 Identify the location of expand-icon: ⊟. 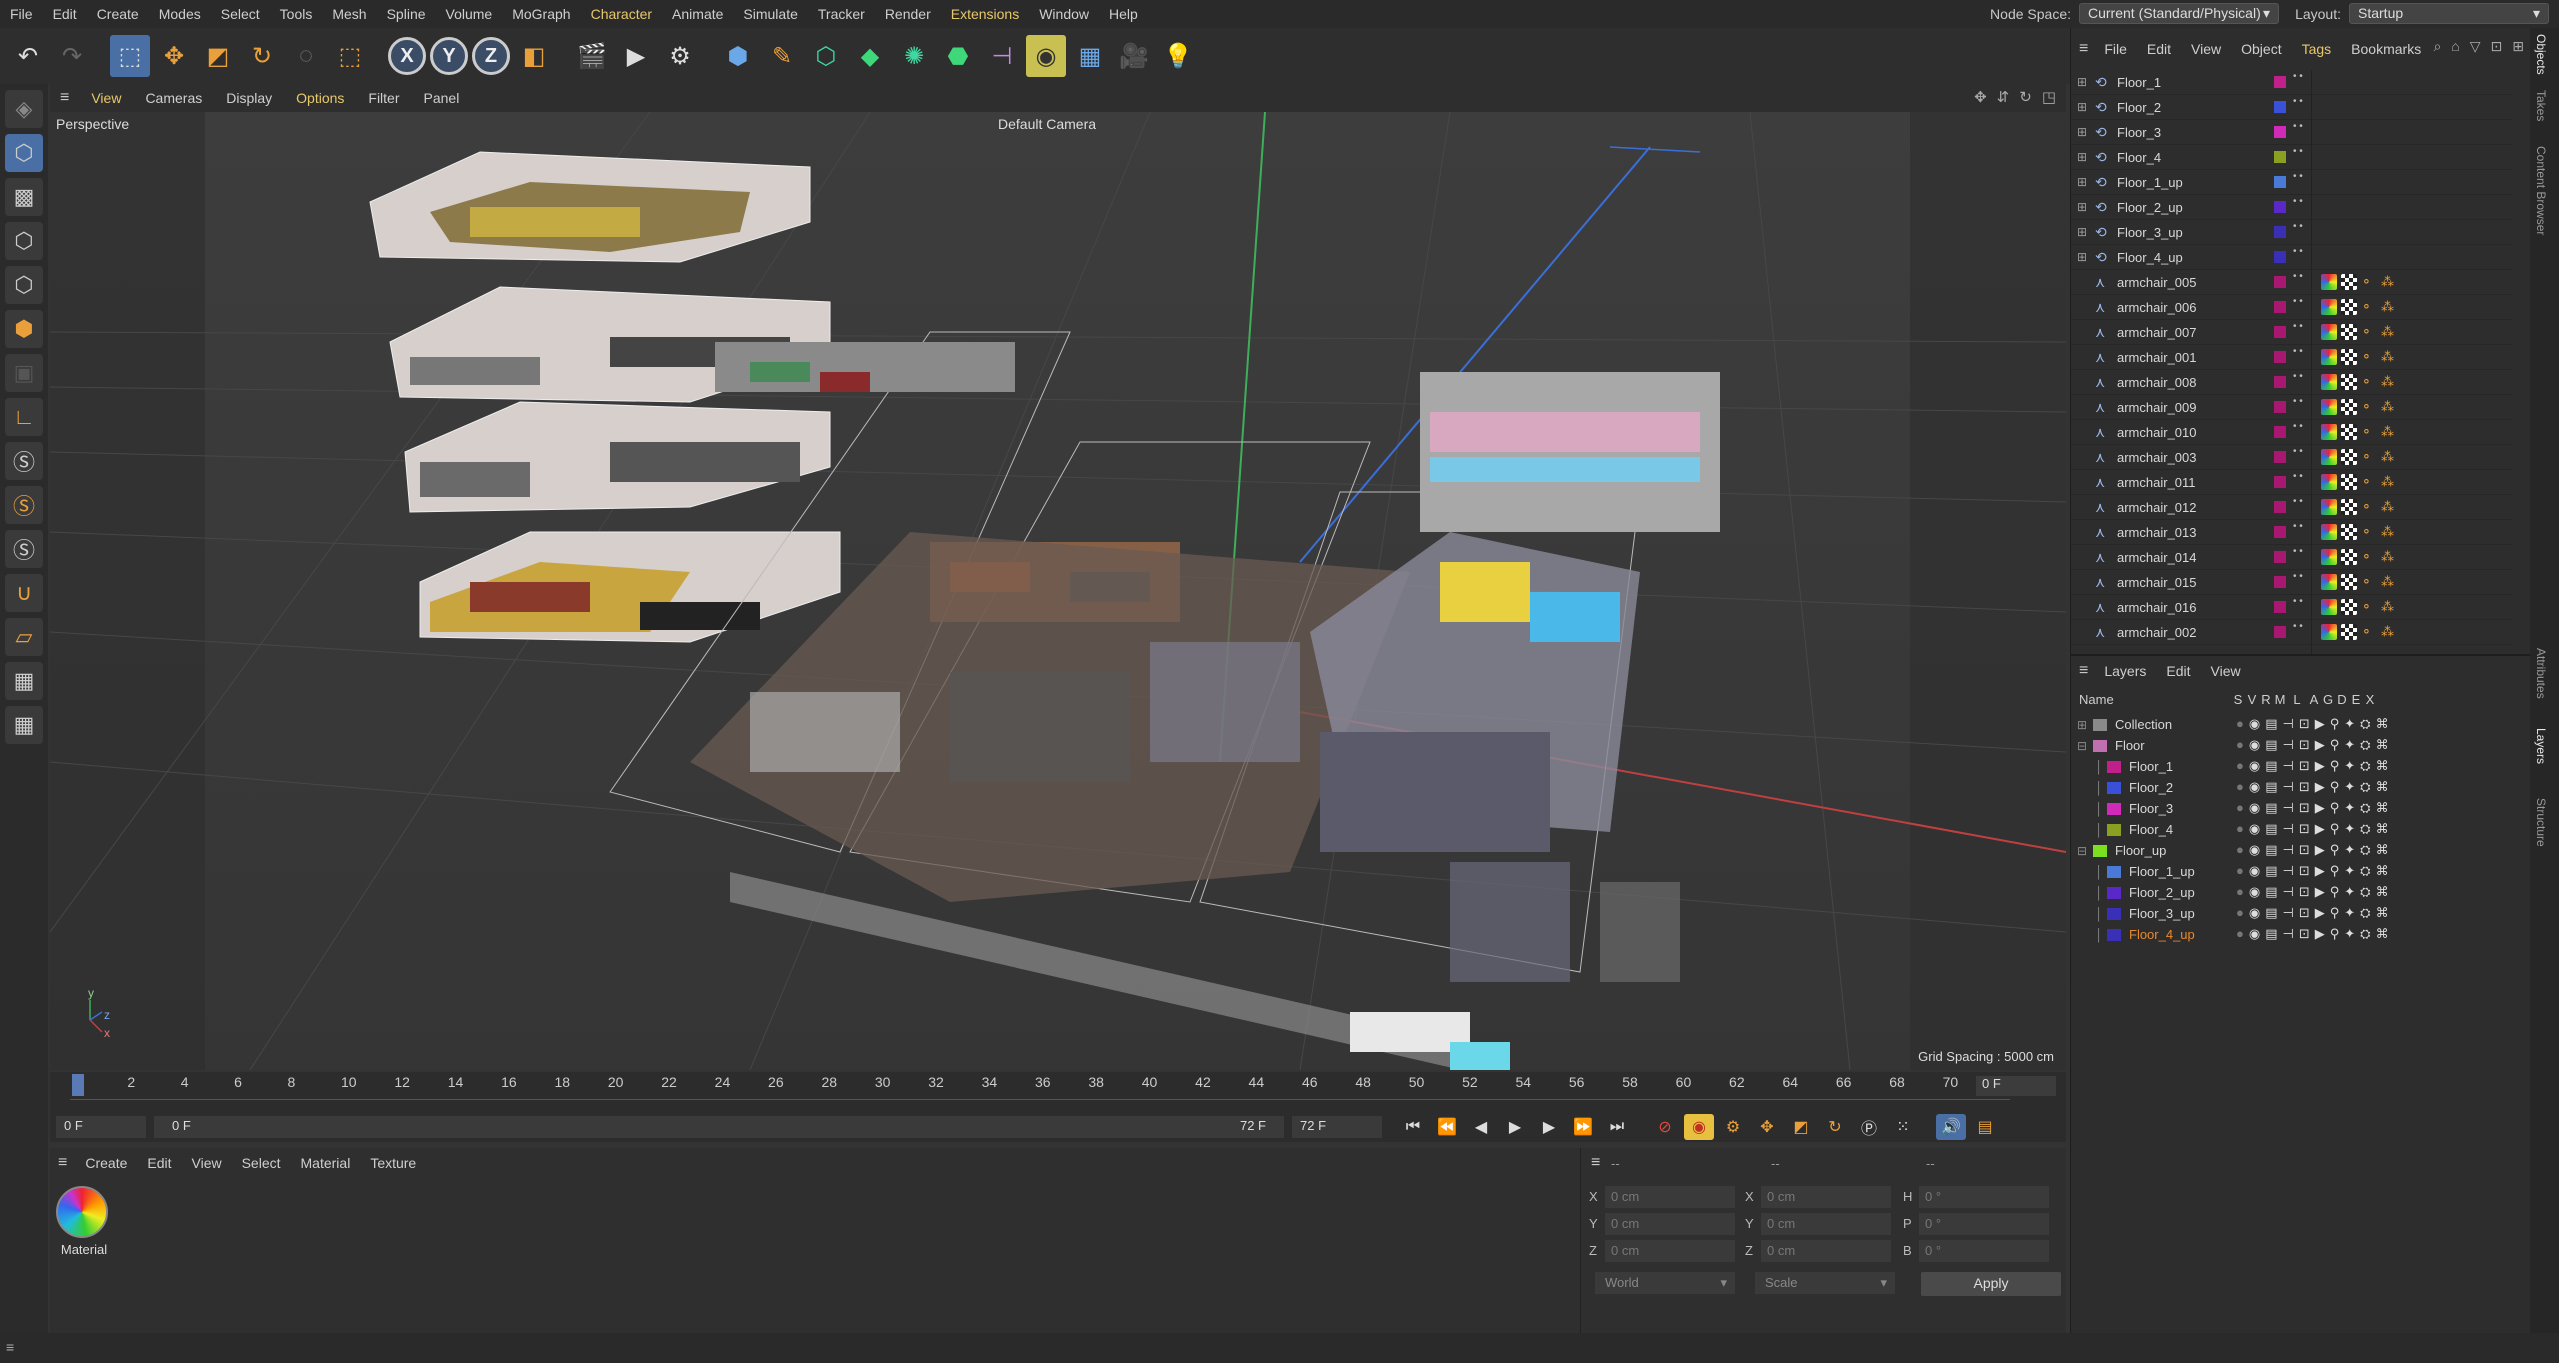
(2085, 746).